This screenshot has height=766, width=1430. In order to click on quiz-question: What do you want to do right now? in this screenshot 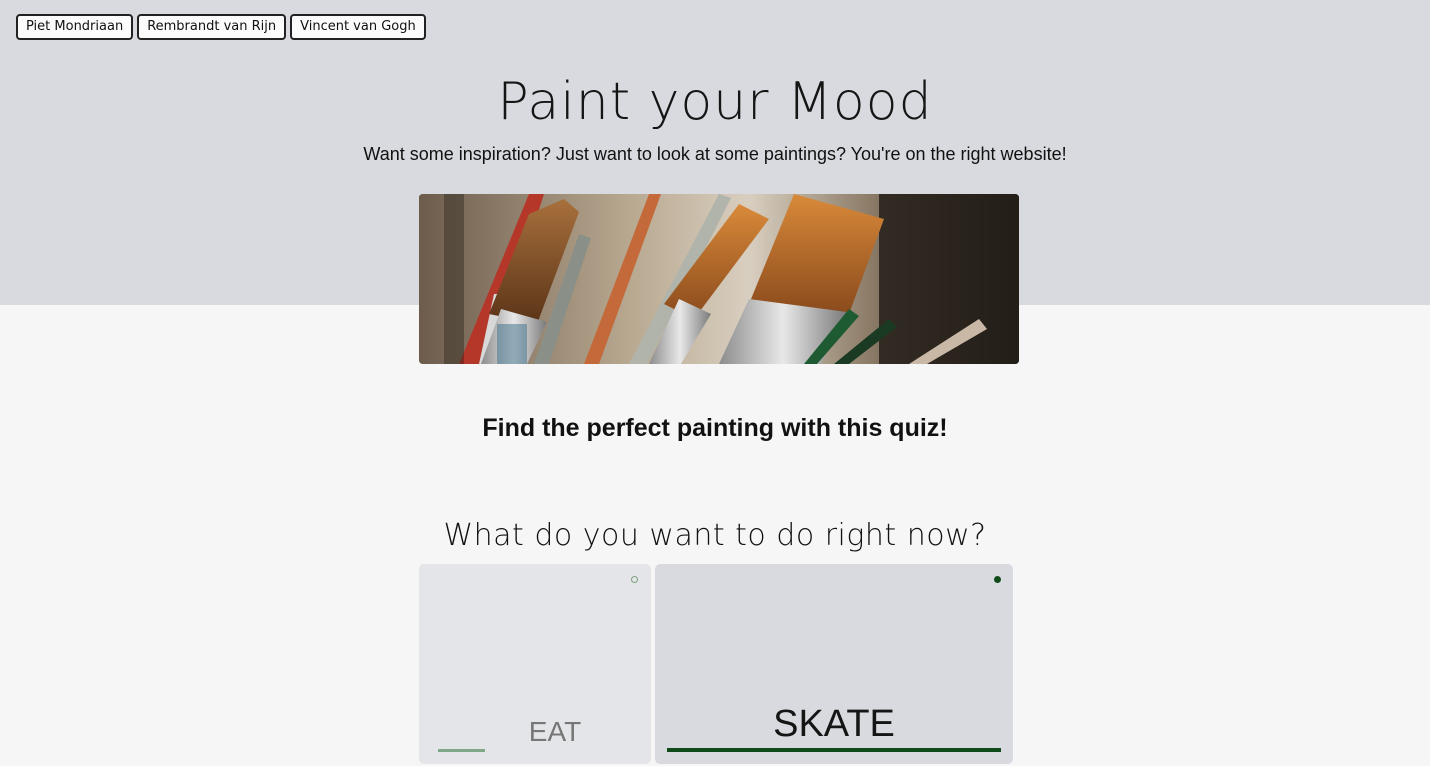, I will do `click(715, 535)`.